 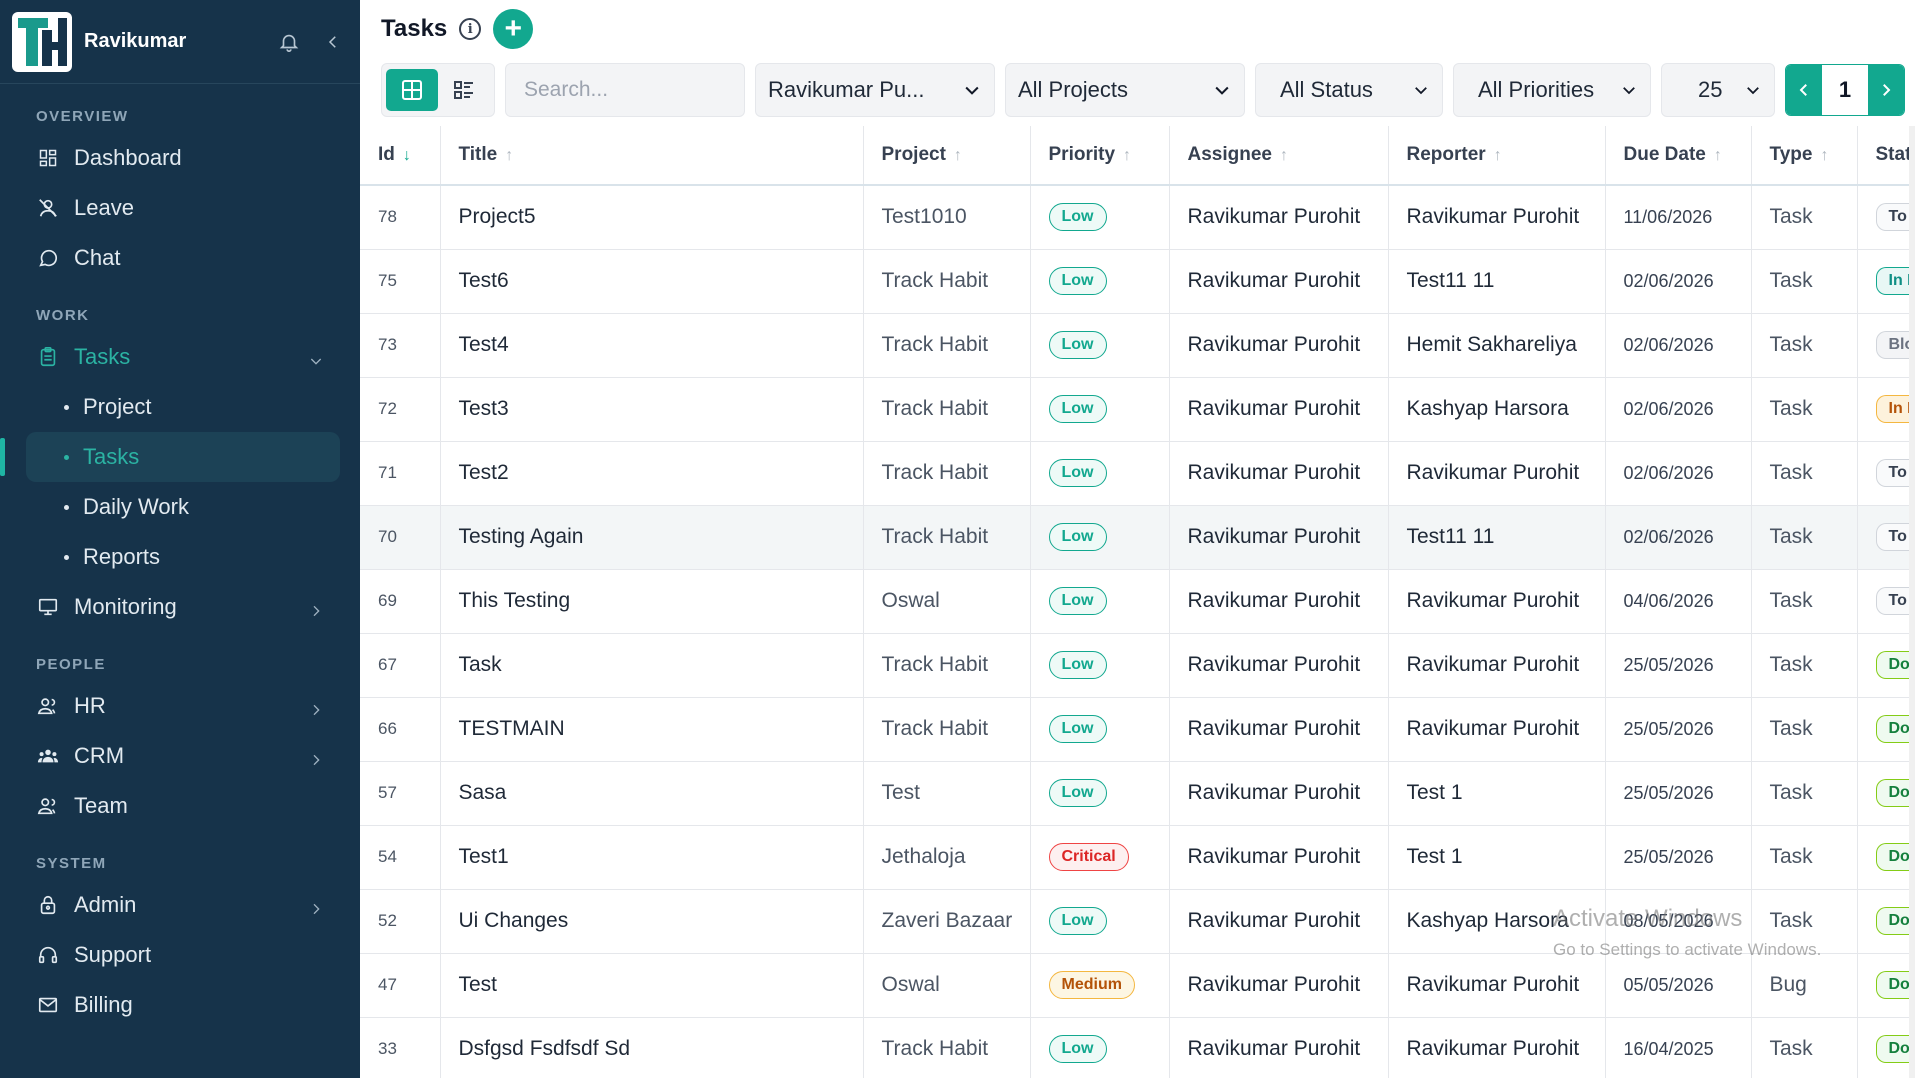 I want to click on sidebar-item-billing: Billing, so click(x=180, y=1005).